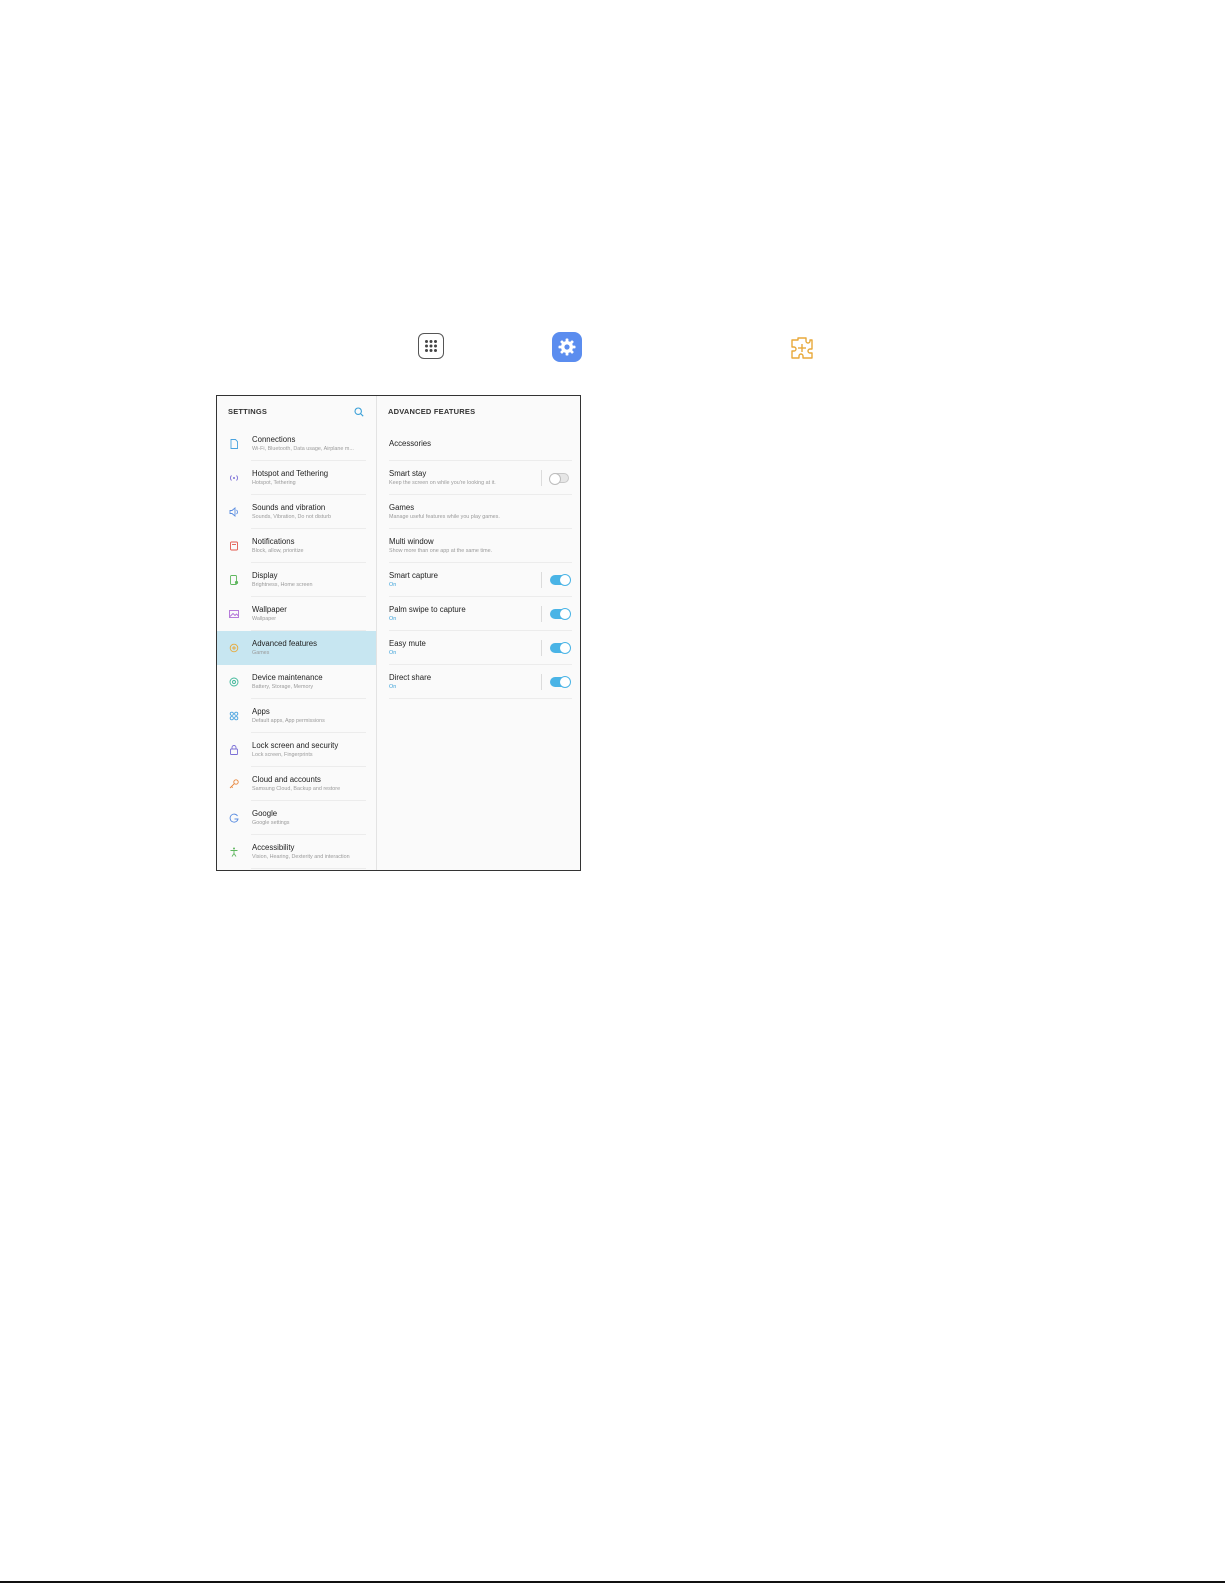  What do you see at coordinates (296, 411) in the screenshot?
I see `settings-header: SETTINGS` at bounding box center [296, 411].